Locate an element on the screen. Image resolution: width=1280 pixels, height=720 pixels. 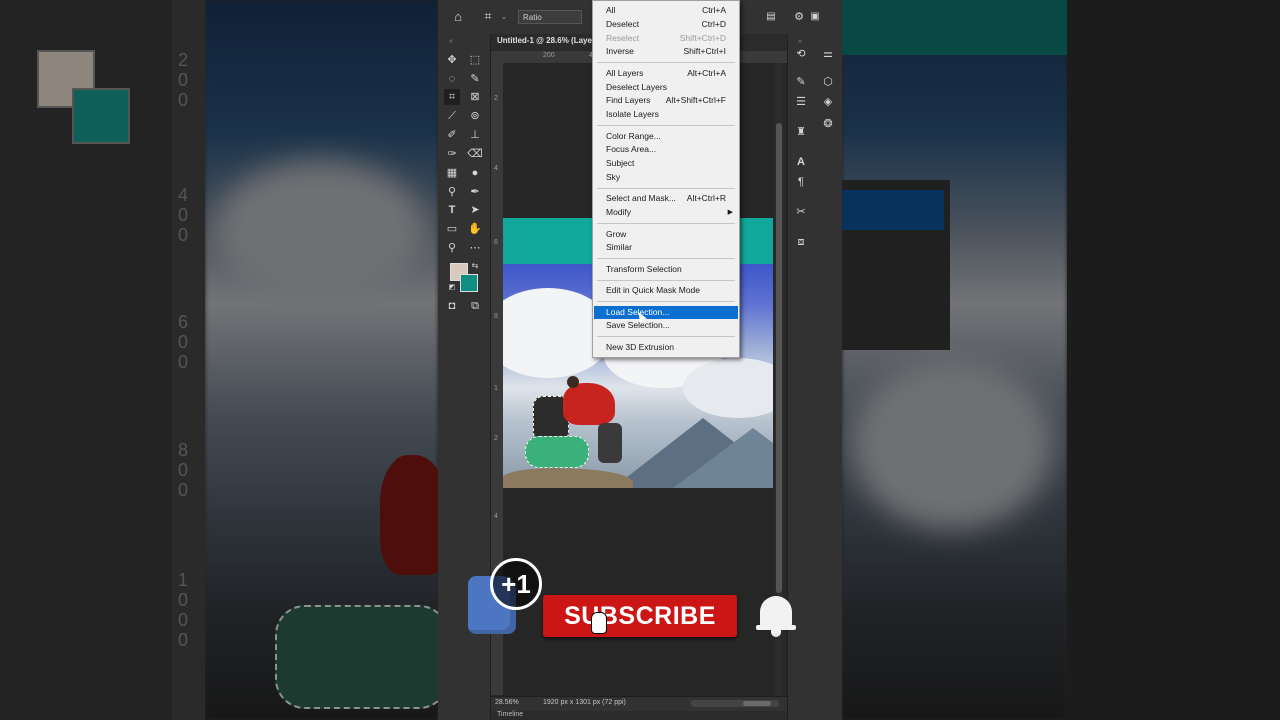
character-icon: A is located at coordinates (801, 162).